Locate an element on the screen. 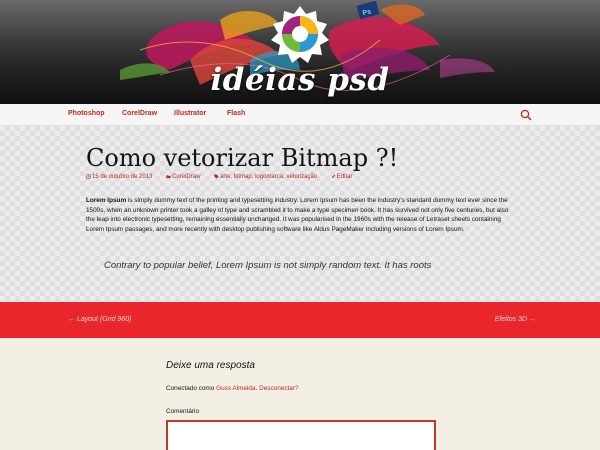 This screenshot has height=450, width=600. nav-item-photoshop: Photoshop is located at coordinates (86, 113).